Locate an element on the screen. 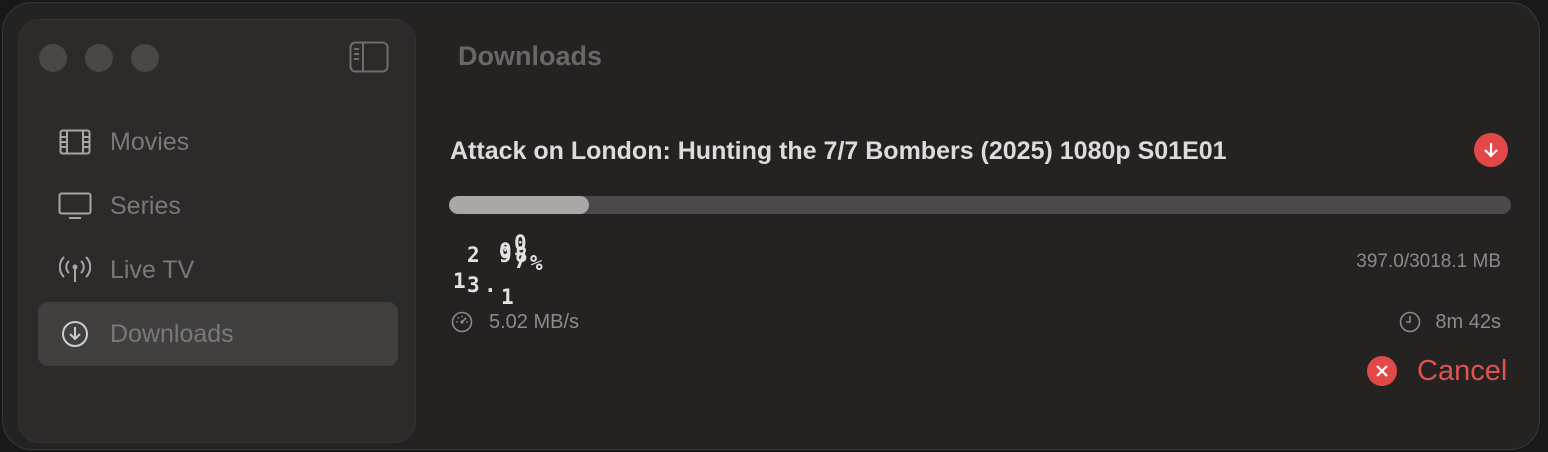 This screenshot has width=1548, height=452. download-progress-bar is located at coordinates (980, 205).